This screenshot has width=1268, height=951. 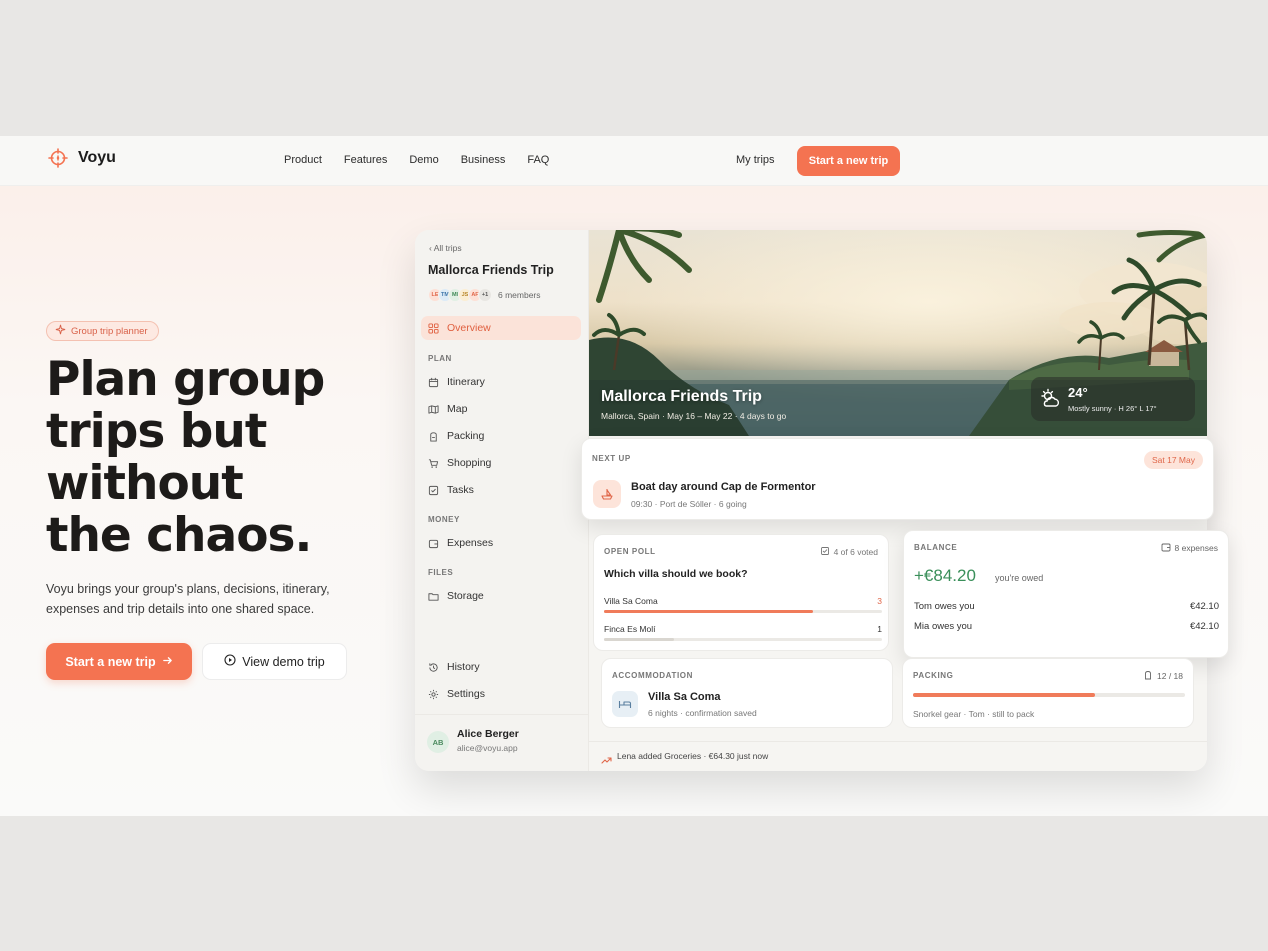 I want to click on calendar-icon, so click(x=433, y=382).